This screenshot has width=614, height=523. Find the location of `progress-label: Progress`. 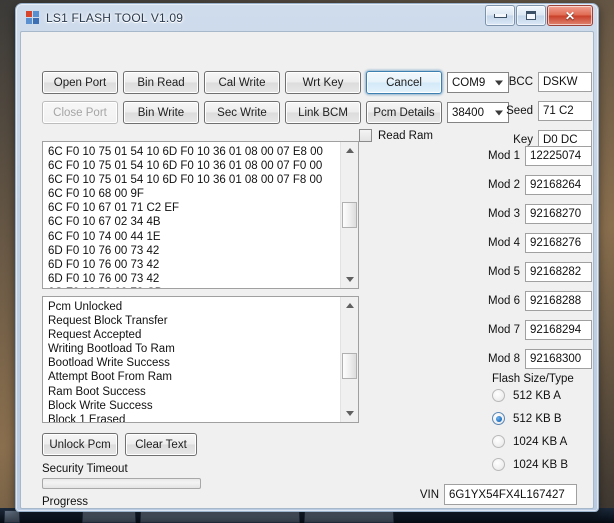

progress-label: Progress is located at coordinates (65, 502).